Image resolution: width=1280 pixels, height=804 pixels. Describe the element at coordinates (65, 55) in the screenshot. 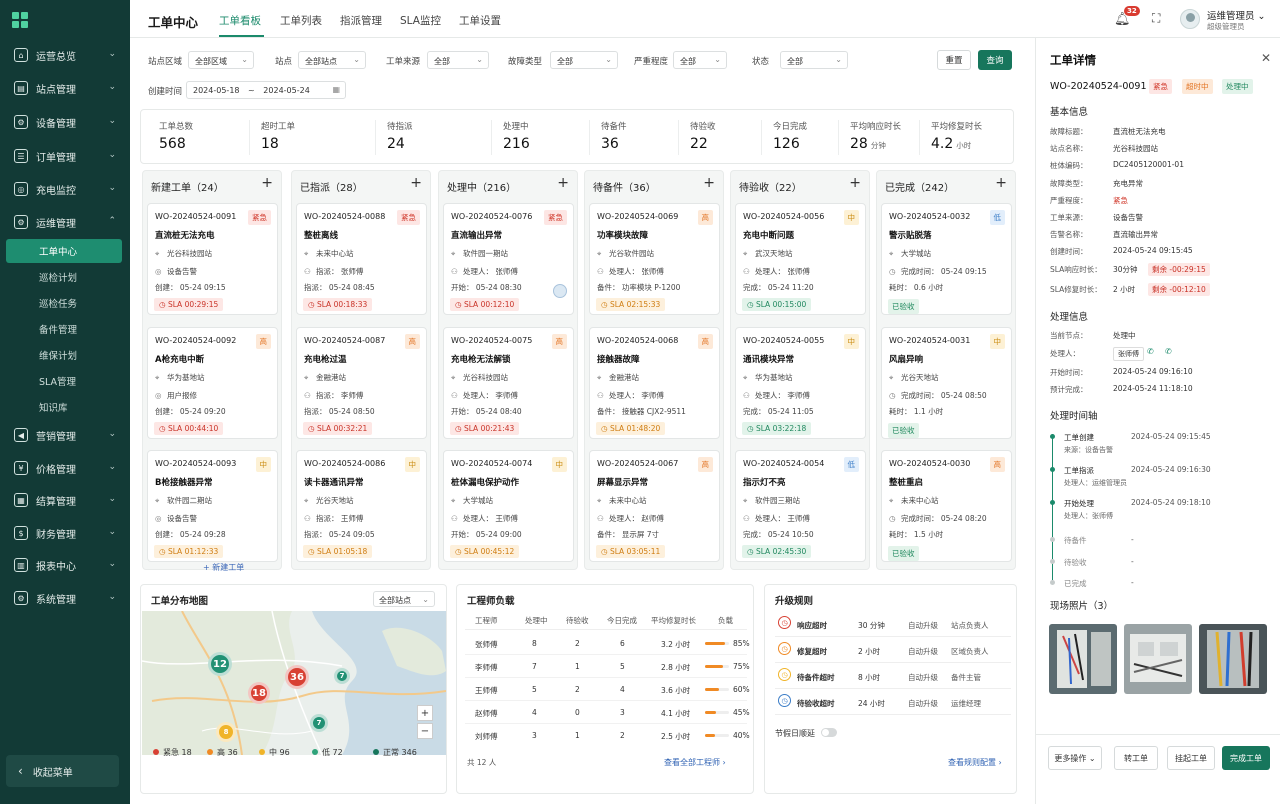

I see `sidebar-item-overview: ⌂ 运营总览 ⌄` at that location.